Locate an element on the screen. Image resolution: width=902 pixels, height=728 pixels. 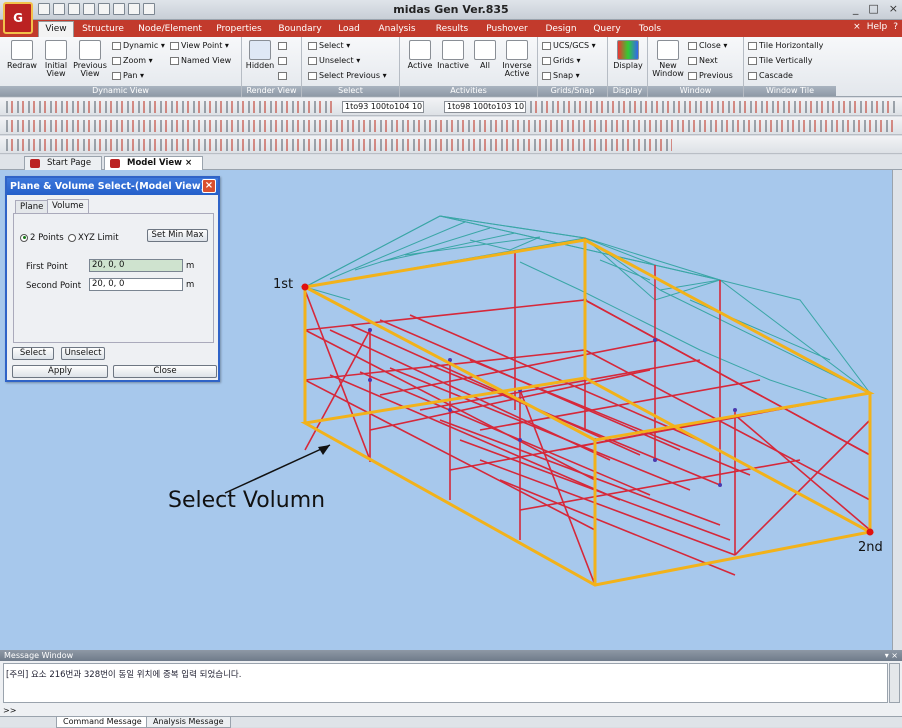
group-grids-snap: UCS/GCS ▾ Grids ▾ Snap ▾ Grids/Snap is located at coordinates (573, 67).